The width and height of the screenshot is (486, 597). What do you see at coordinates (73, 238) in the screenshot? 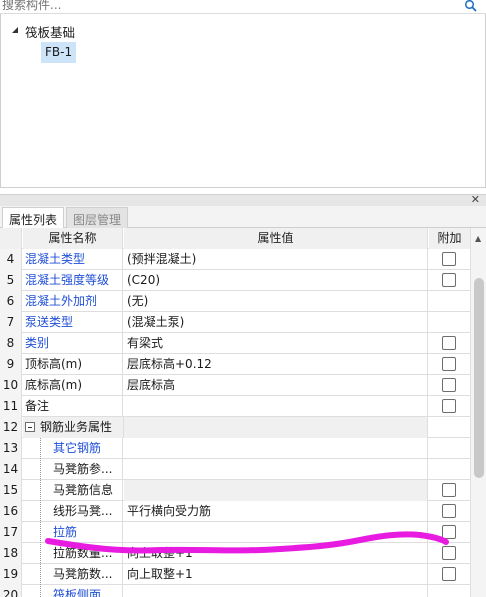
I see `header-name: 属性名称` at bounding box center [73, 238].